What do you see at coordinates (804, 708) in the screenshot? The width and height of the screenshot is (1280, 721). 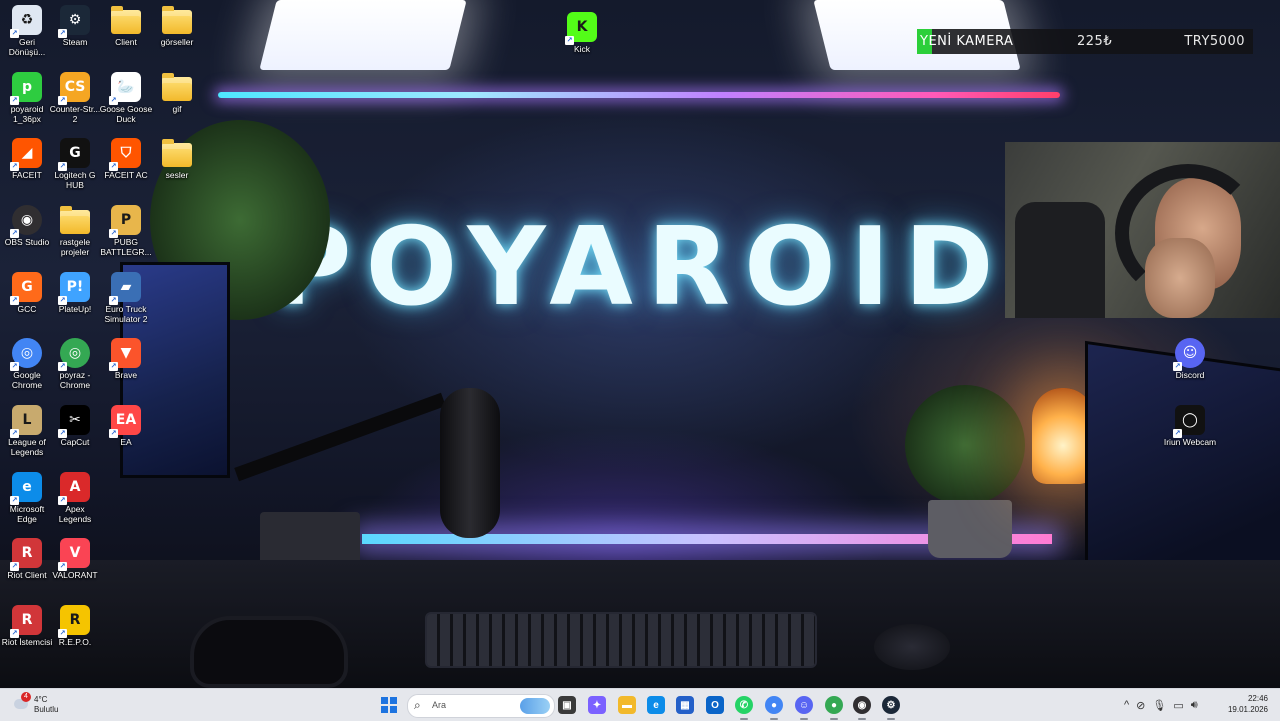 I see `taskbar-discord-button: ☺` at bounding box center [804, 708].